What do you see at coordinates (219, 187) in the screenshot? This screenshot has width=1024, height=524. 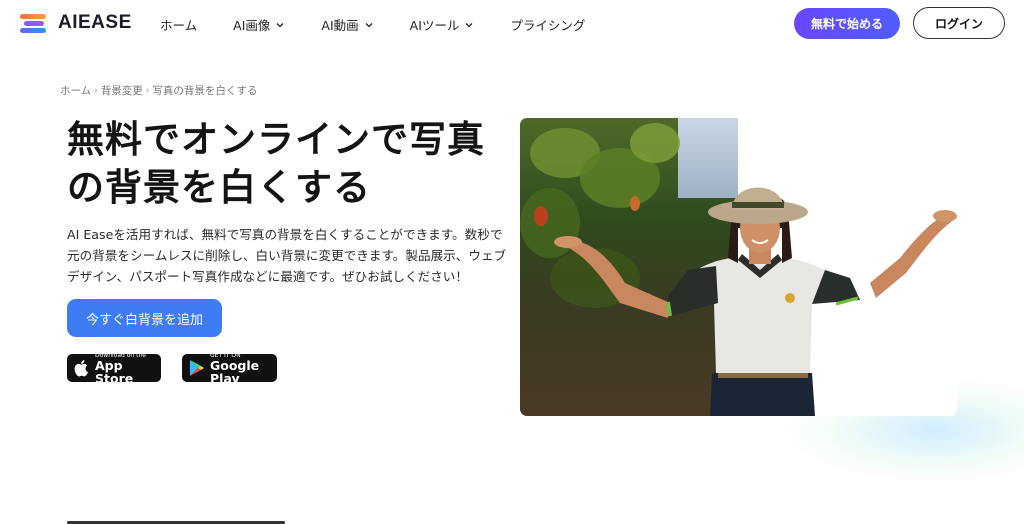 I see `page-title-line2: の背景を白くする` at bounding box center [219, 187].